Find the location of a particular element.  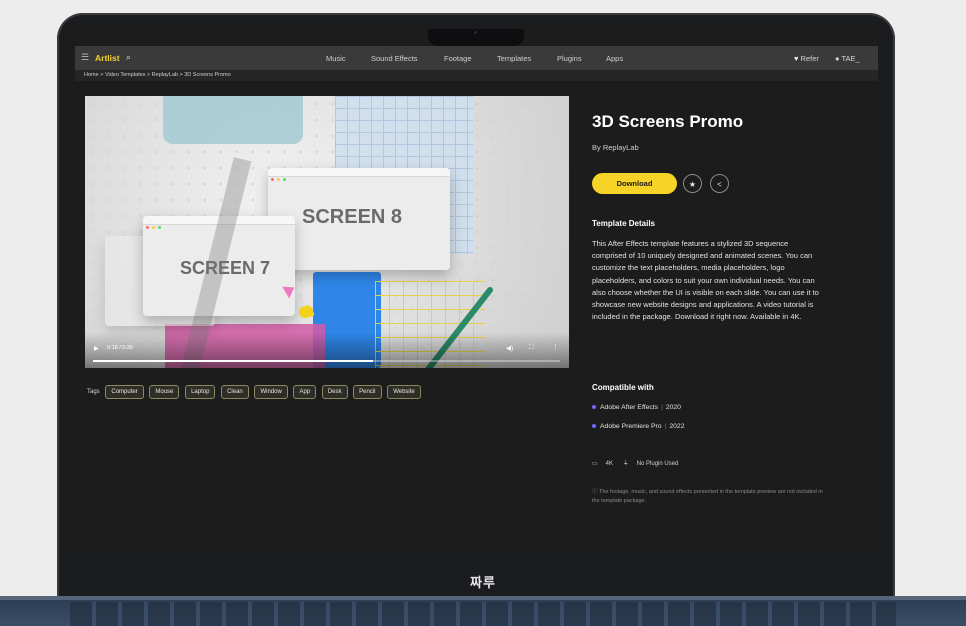

refer-label: Refer is located at coordinates (809, 58).